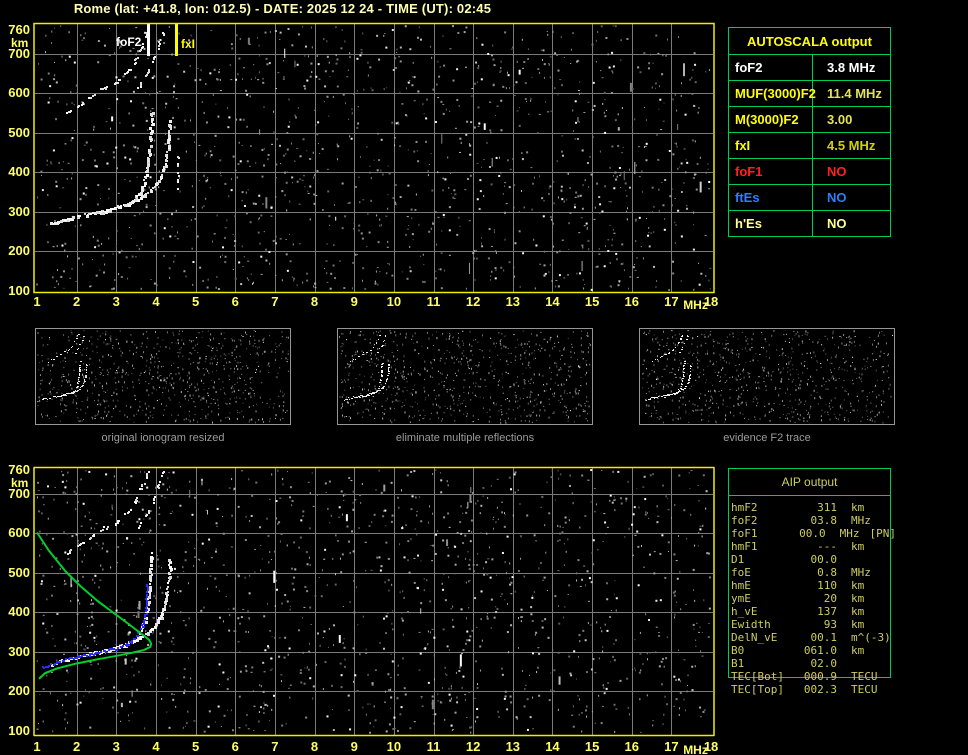 The width and height of the screenshot is (968, 755). What do you see at coordinates (116, 746) in the screenshot?
I see `x-axis-tick-label: 3` at bounding box center [116, 746].